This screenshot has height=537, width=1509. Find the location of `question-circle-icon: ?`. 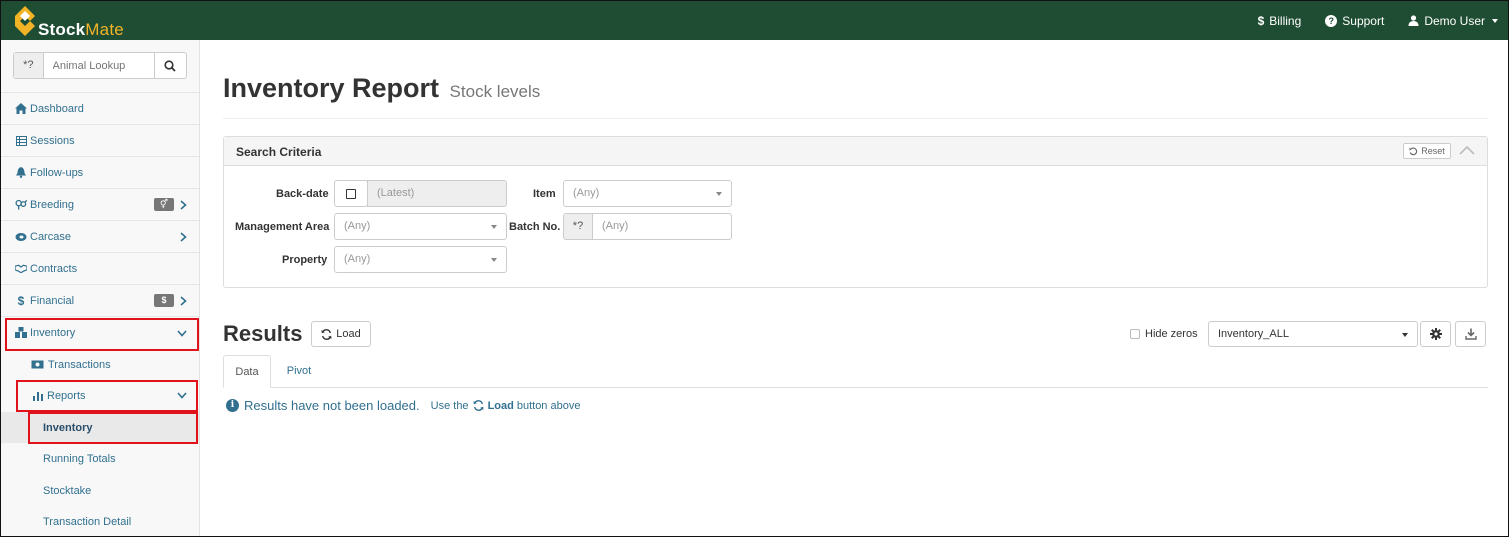

question-circle-icon: ? is located at coordinates (1331, 20).